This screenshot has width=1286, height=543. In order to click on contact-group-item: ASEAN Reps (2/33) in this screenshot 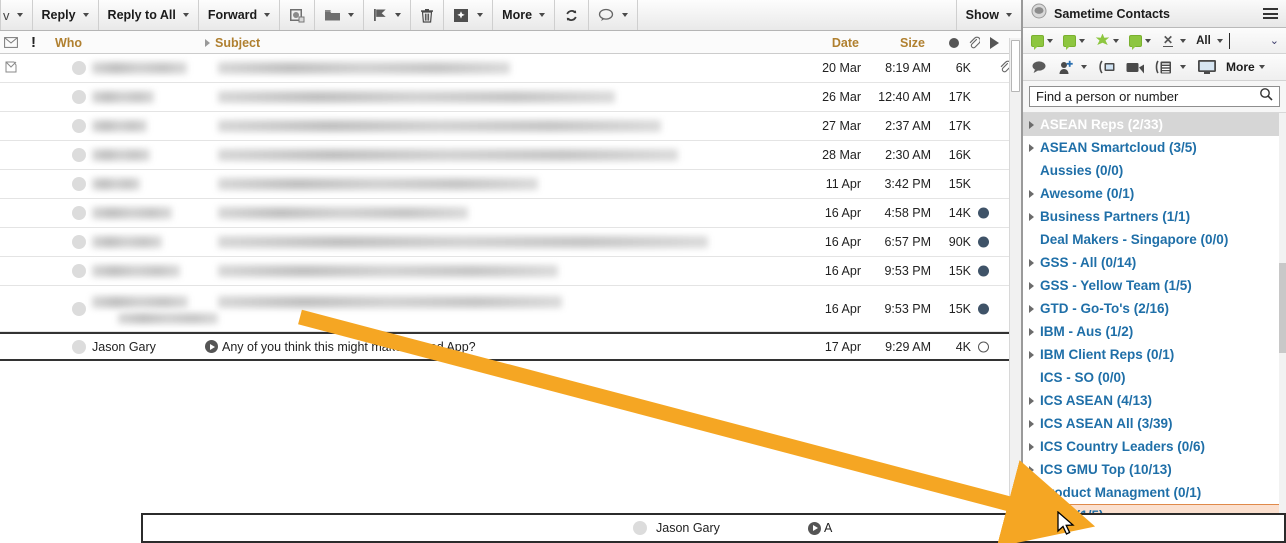, I will do `click(1154, 124)`.